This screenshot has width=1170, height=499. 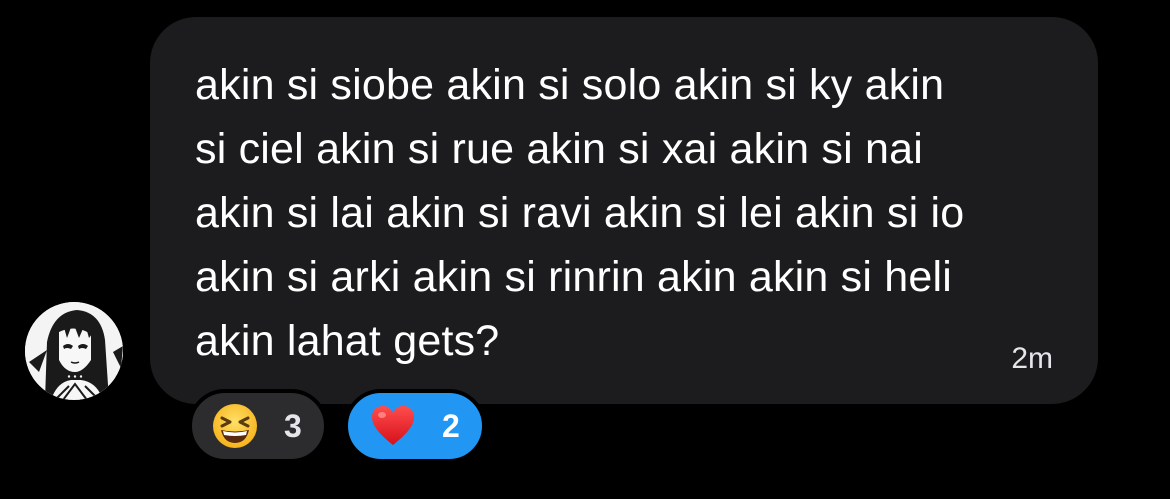 I want to click on red-heart-icon, so click(x=393, y=425).